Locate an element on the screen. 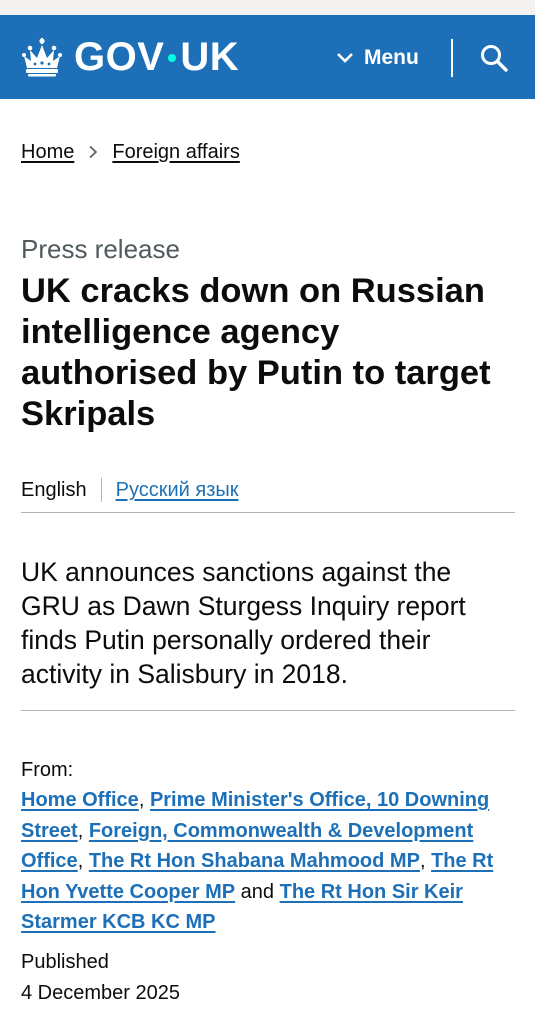  document-type-caption: Press release is located at coordinates (100, 249).